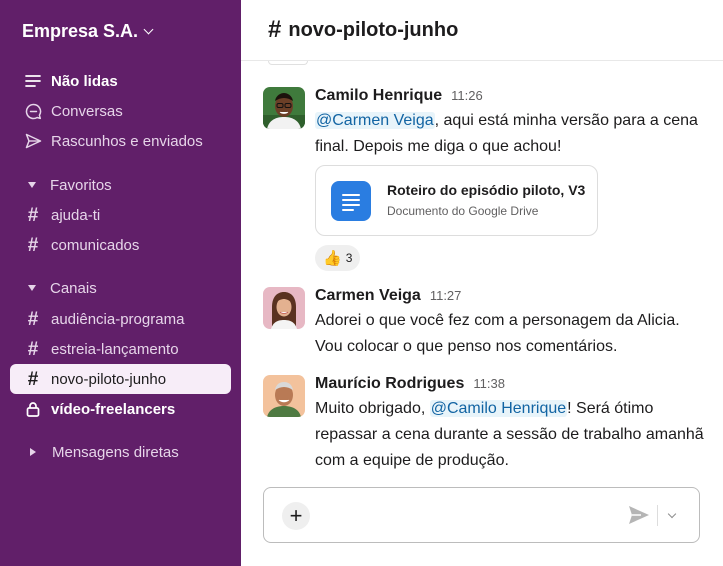  What do you see at coordinates (446, 295) in the screenshot?
I see `timestamp: 11:27` at bounding box center [446, 295].